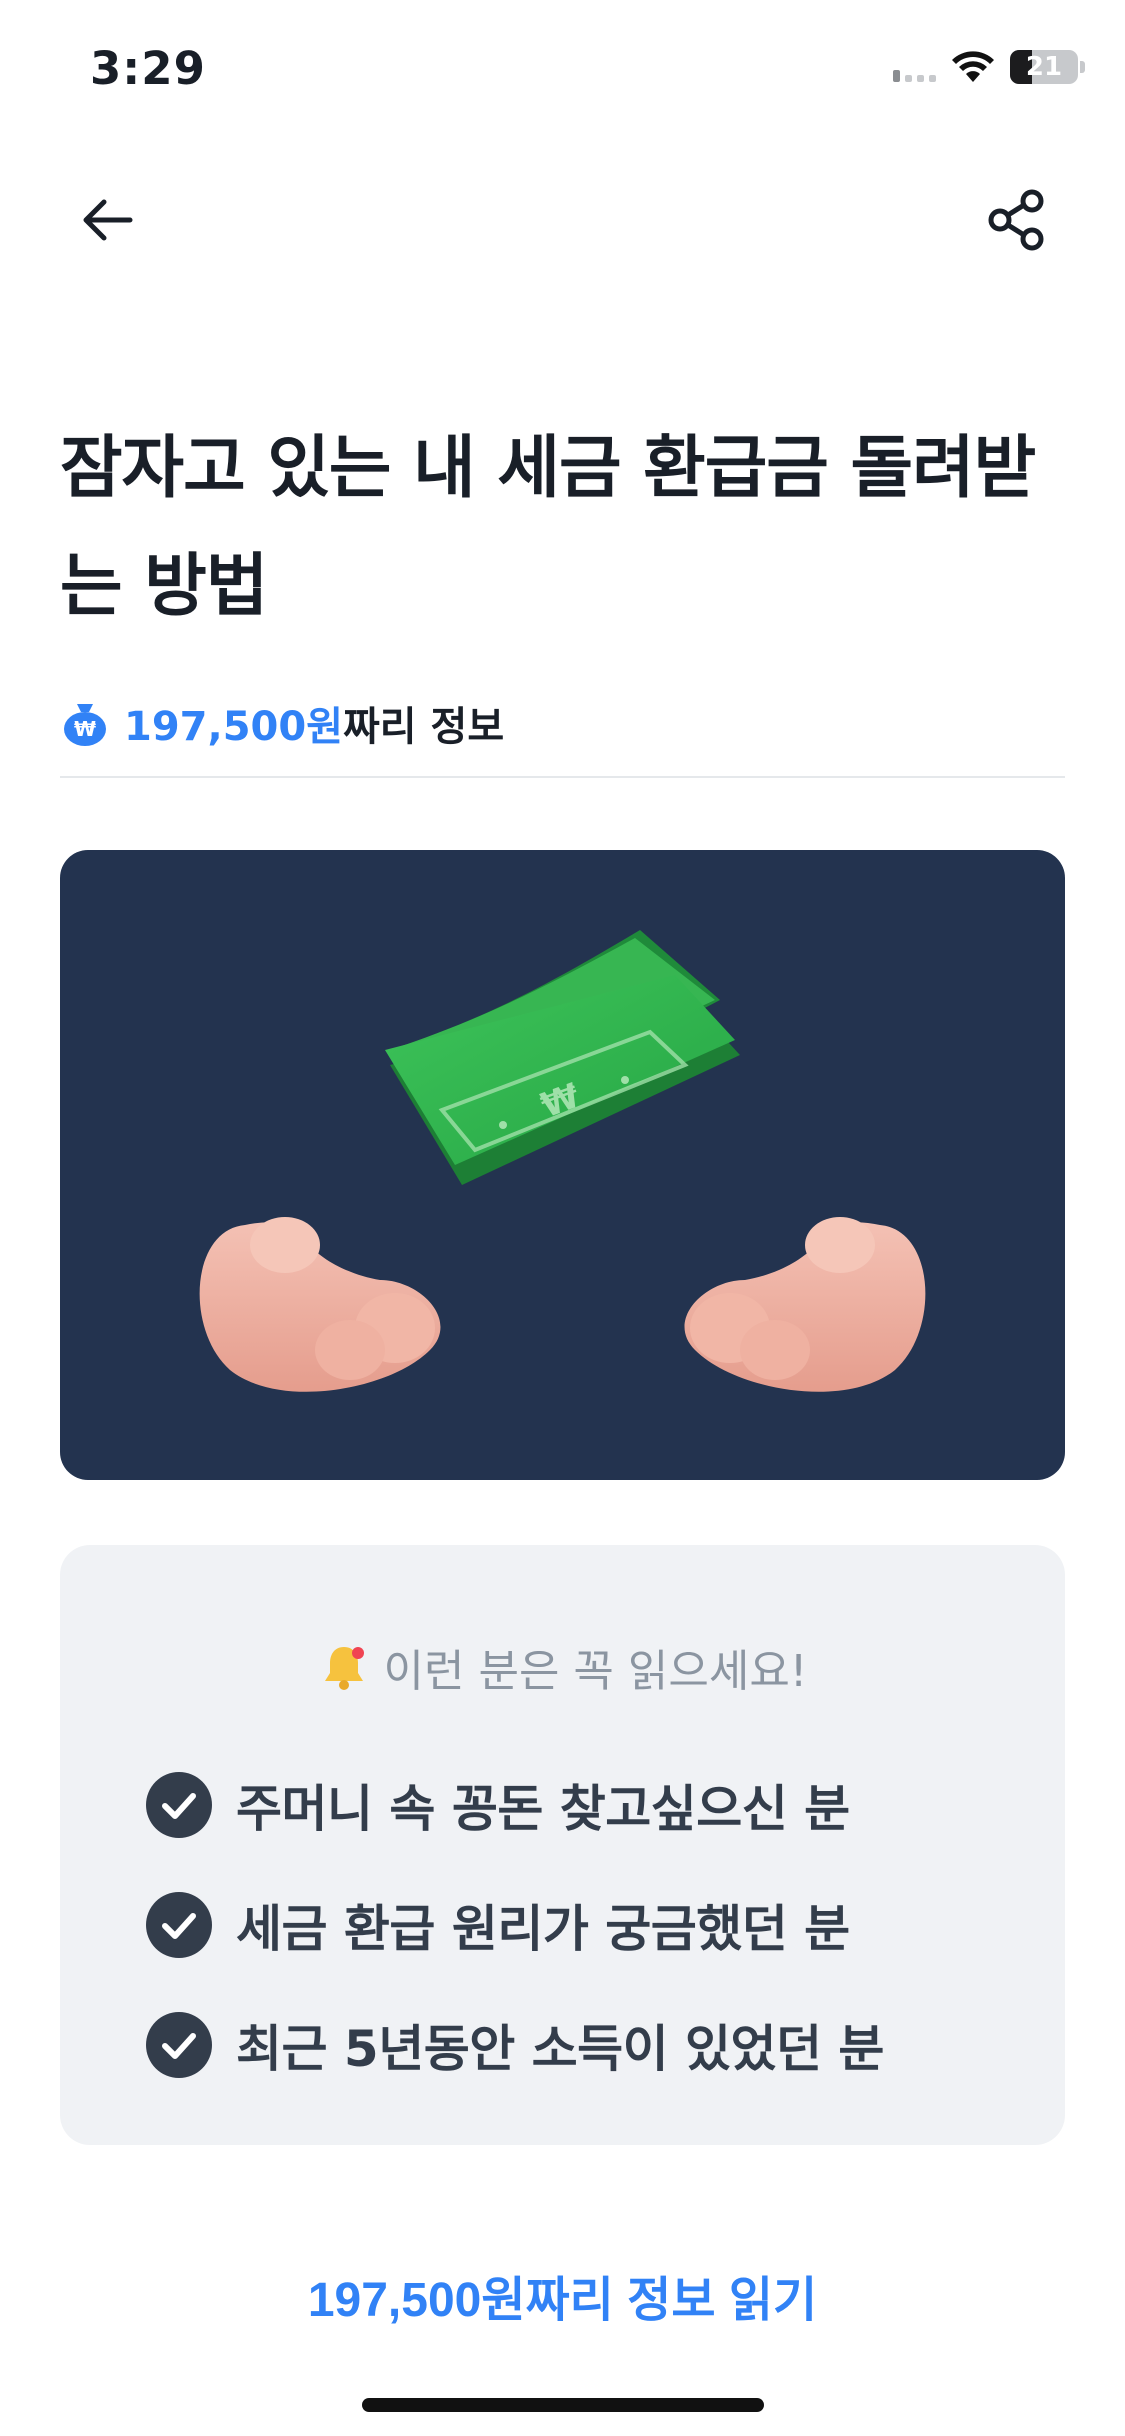  Describe the element at coordinates (562, 1057) in the screenshot. I see `money-bill-icon: ₩` at that location.